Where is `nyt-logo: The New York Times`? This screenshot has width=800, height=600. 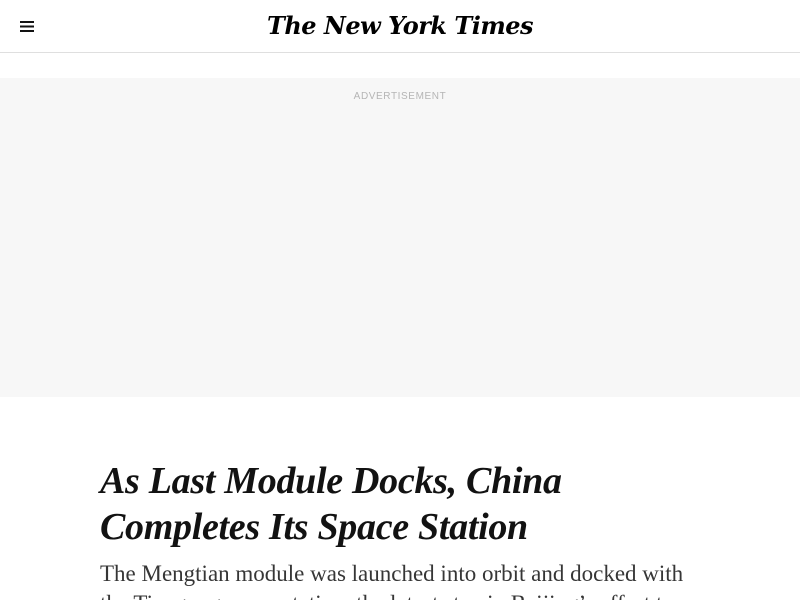 nyt-logo: The New York Times is located at coordinates (400, 26).